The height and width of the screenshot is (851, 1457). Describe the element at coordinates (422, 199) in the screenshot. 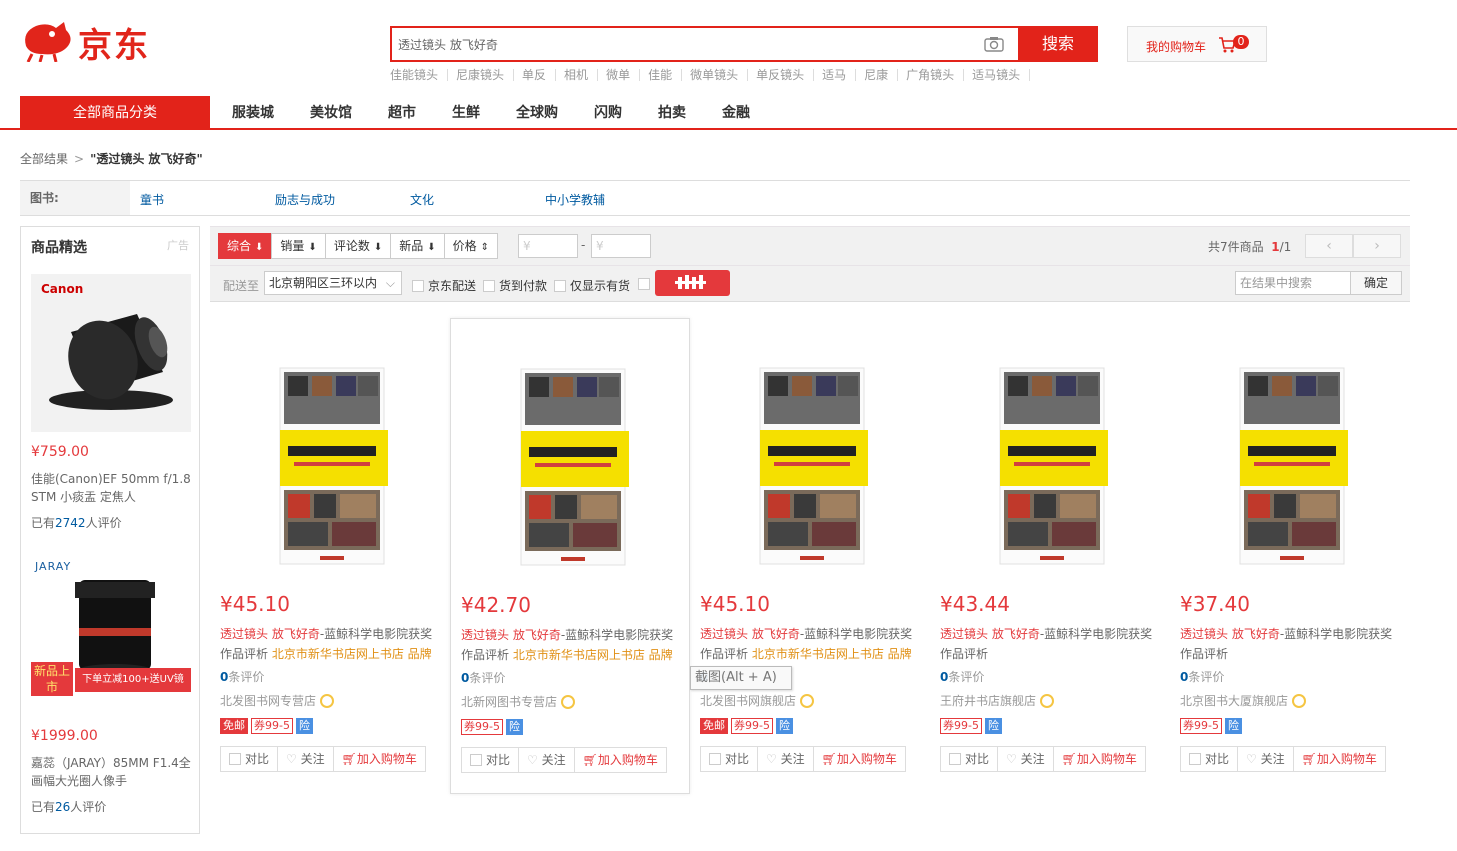

I see `filter-value-culture: 文化` at that location.